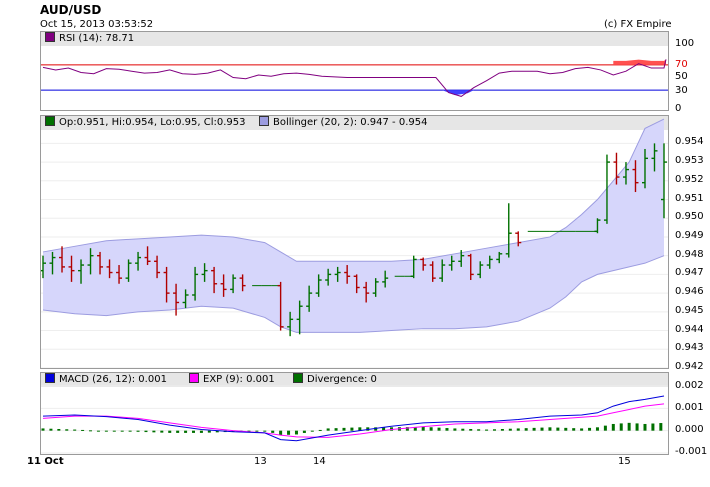 The image size is (710, 487). What do you see at coordinates (689, 366) in the screenshot?
I see `price-tick: 0.942` at bounding box center [689, 366].